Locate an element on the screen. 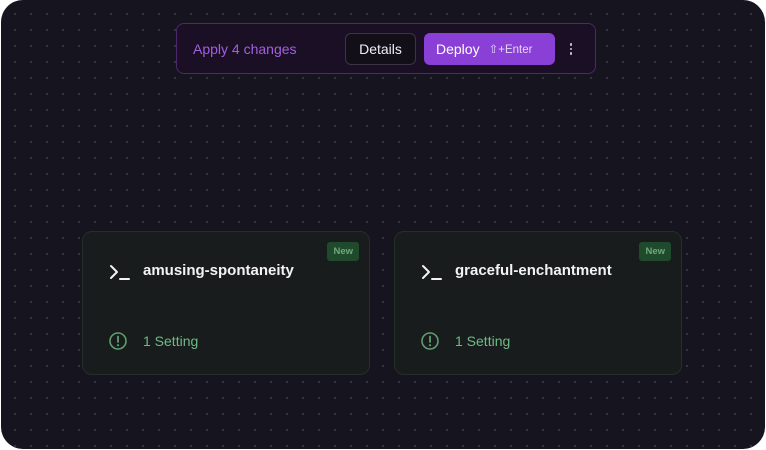 Image resolution: width=766 pixels, height=450 pixels. service-card: New graceful-enchantment 1 Setting is located at coordinates (538, 303).